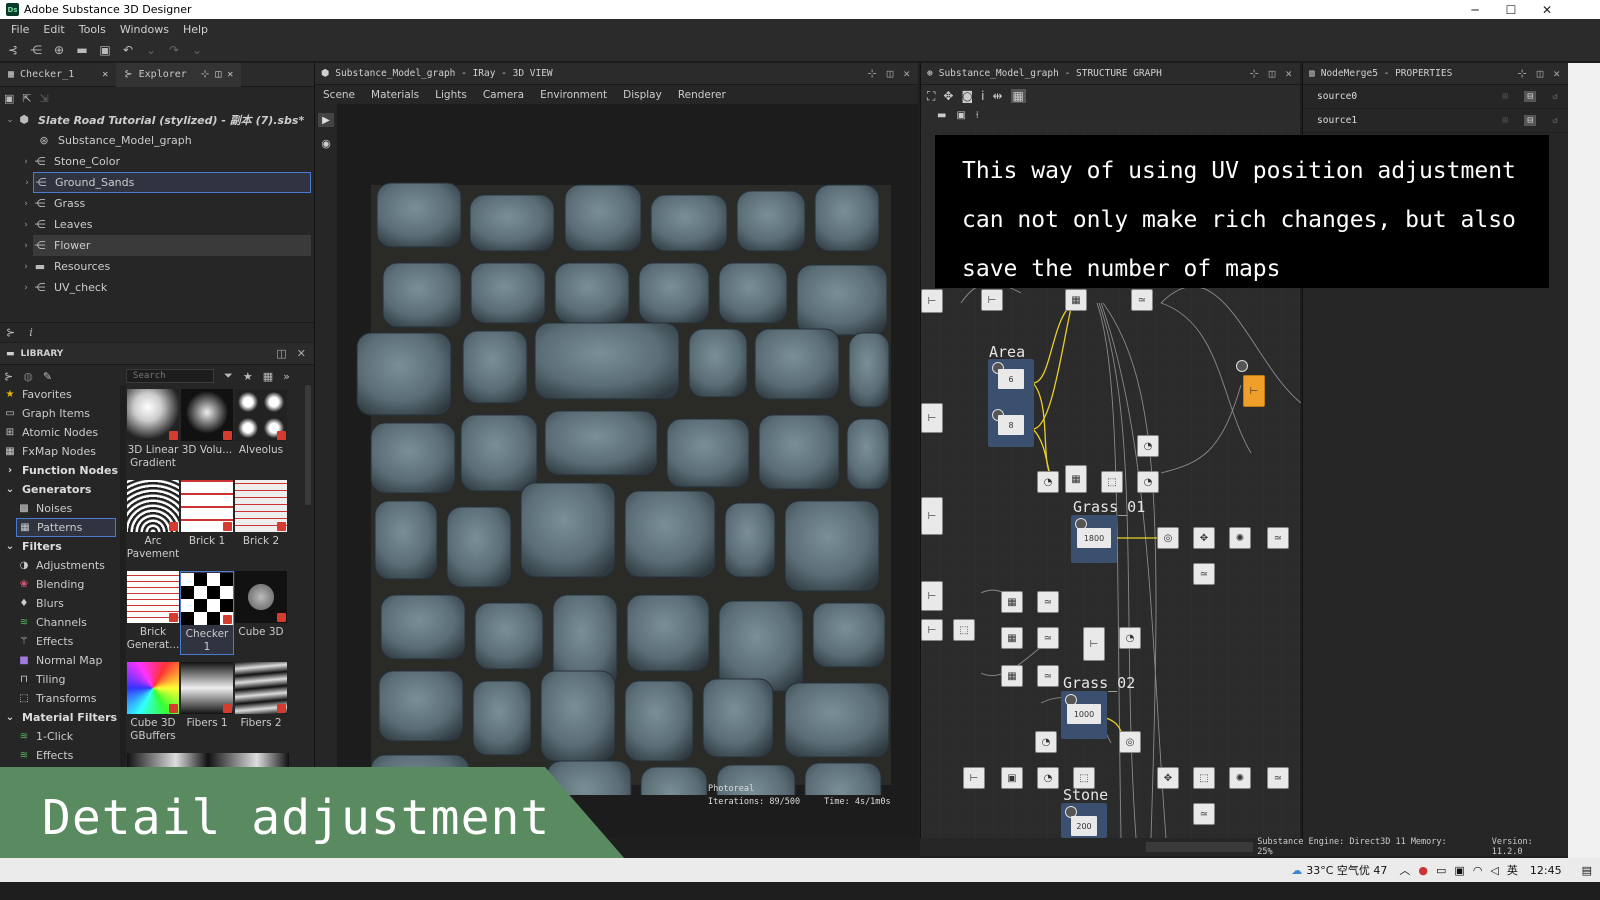 Image resolution: width=1600 pixels, height=900 pixels. What do you see at coordinates (395, 95) in the screenshot?
I see `menu-materials: Materials` at bounding box center [395, 95].